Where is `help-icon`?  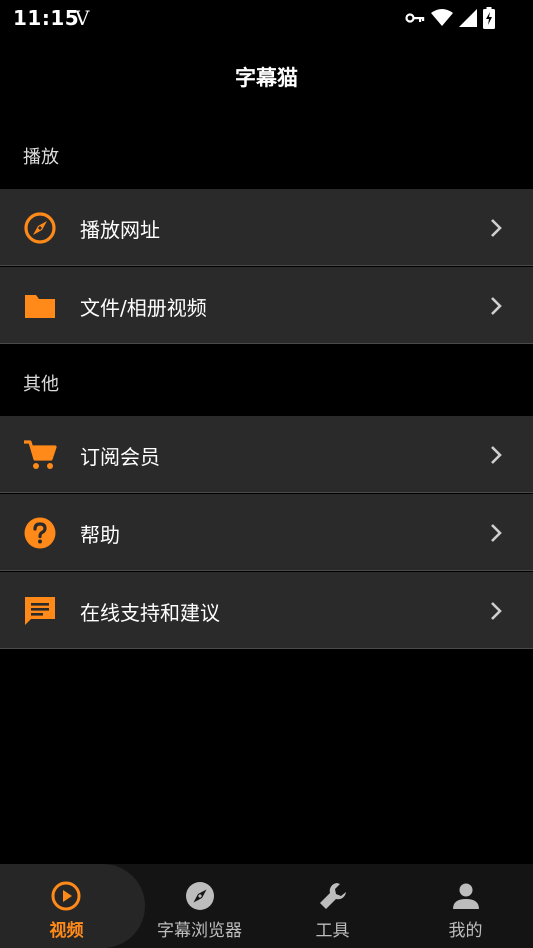 help-icon is located at coordinates (40, 533).